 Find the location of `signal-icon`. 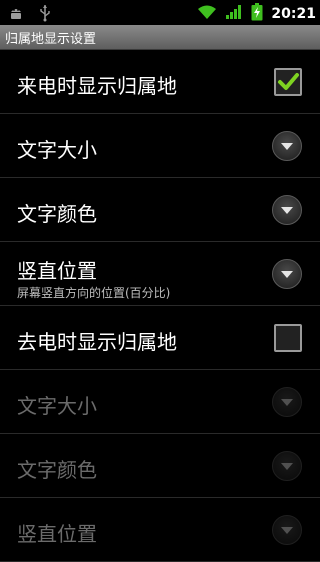

signal-icon is located at coordinates (234, 14).